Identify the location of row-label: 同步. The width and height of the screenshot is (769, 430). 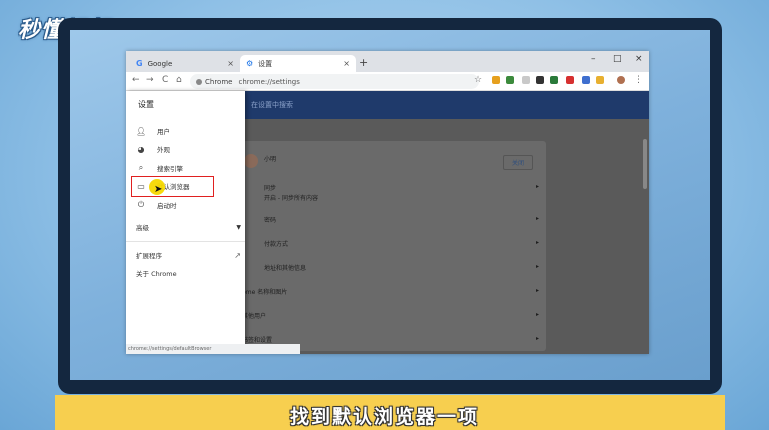
(270, 188).